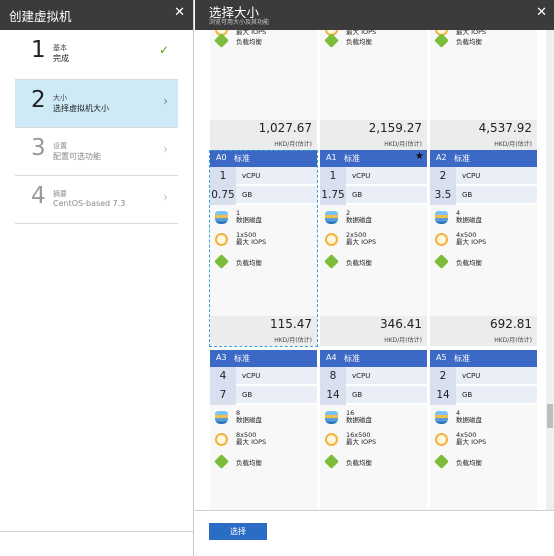  Describe the element at coordinates (373, 195) in the screenshot. I see `memory-spec: 1.75 GB` at that location.